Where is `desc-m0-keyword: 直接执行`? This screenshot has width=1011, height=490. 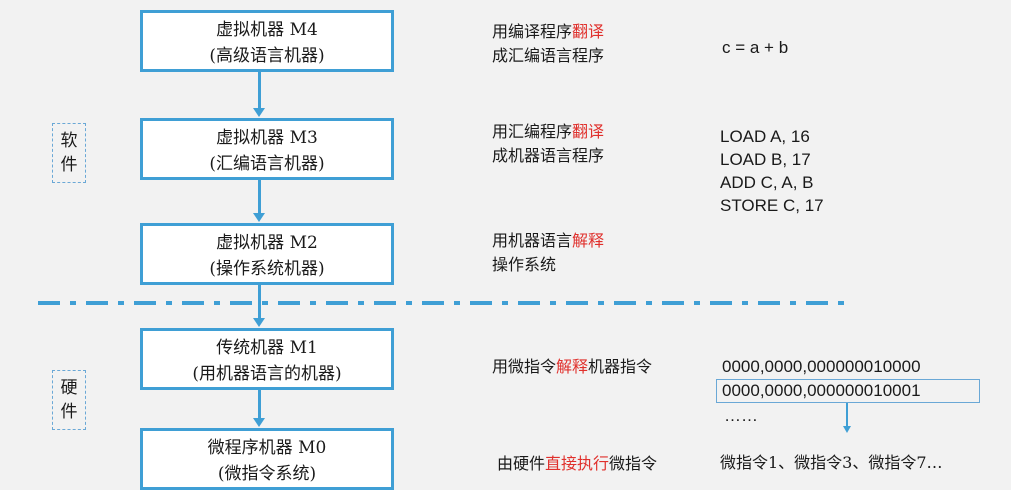 desc-m0-keyword: 直接执行 is located at coordinates (577, 463).